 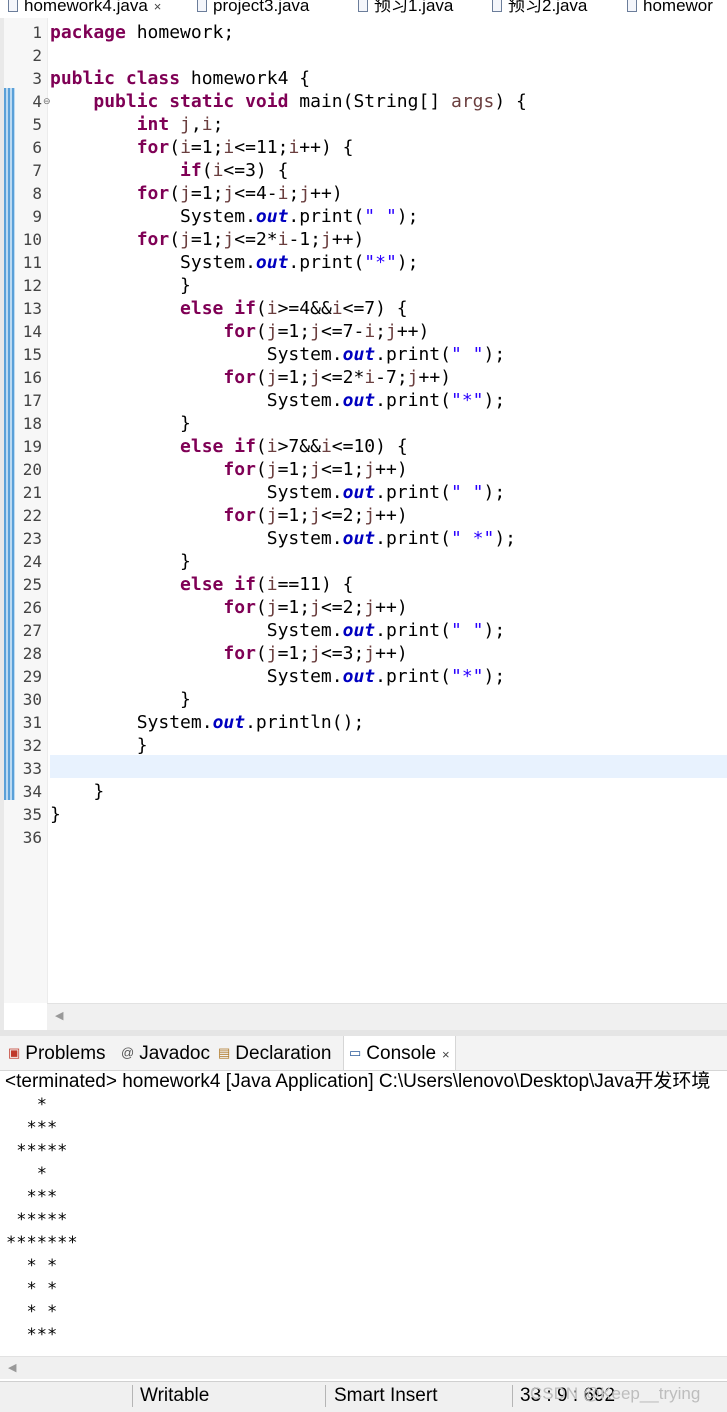 What do you see at coordinates (386, 1395) in the screenshot?
I see `status-insert-mode: Smart Insert` at bounding box center [386, 1395].